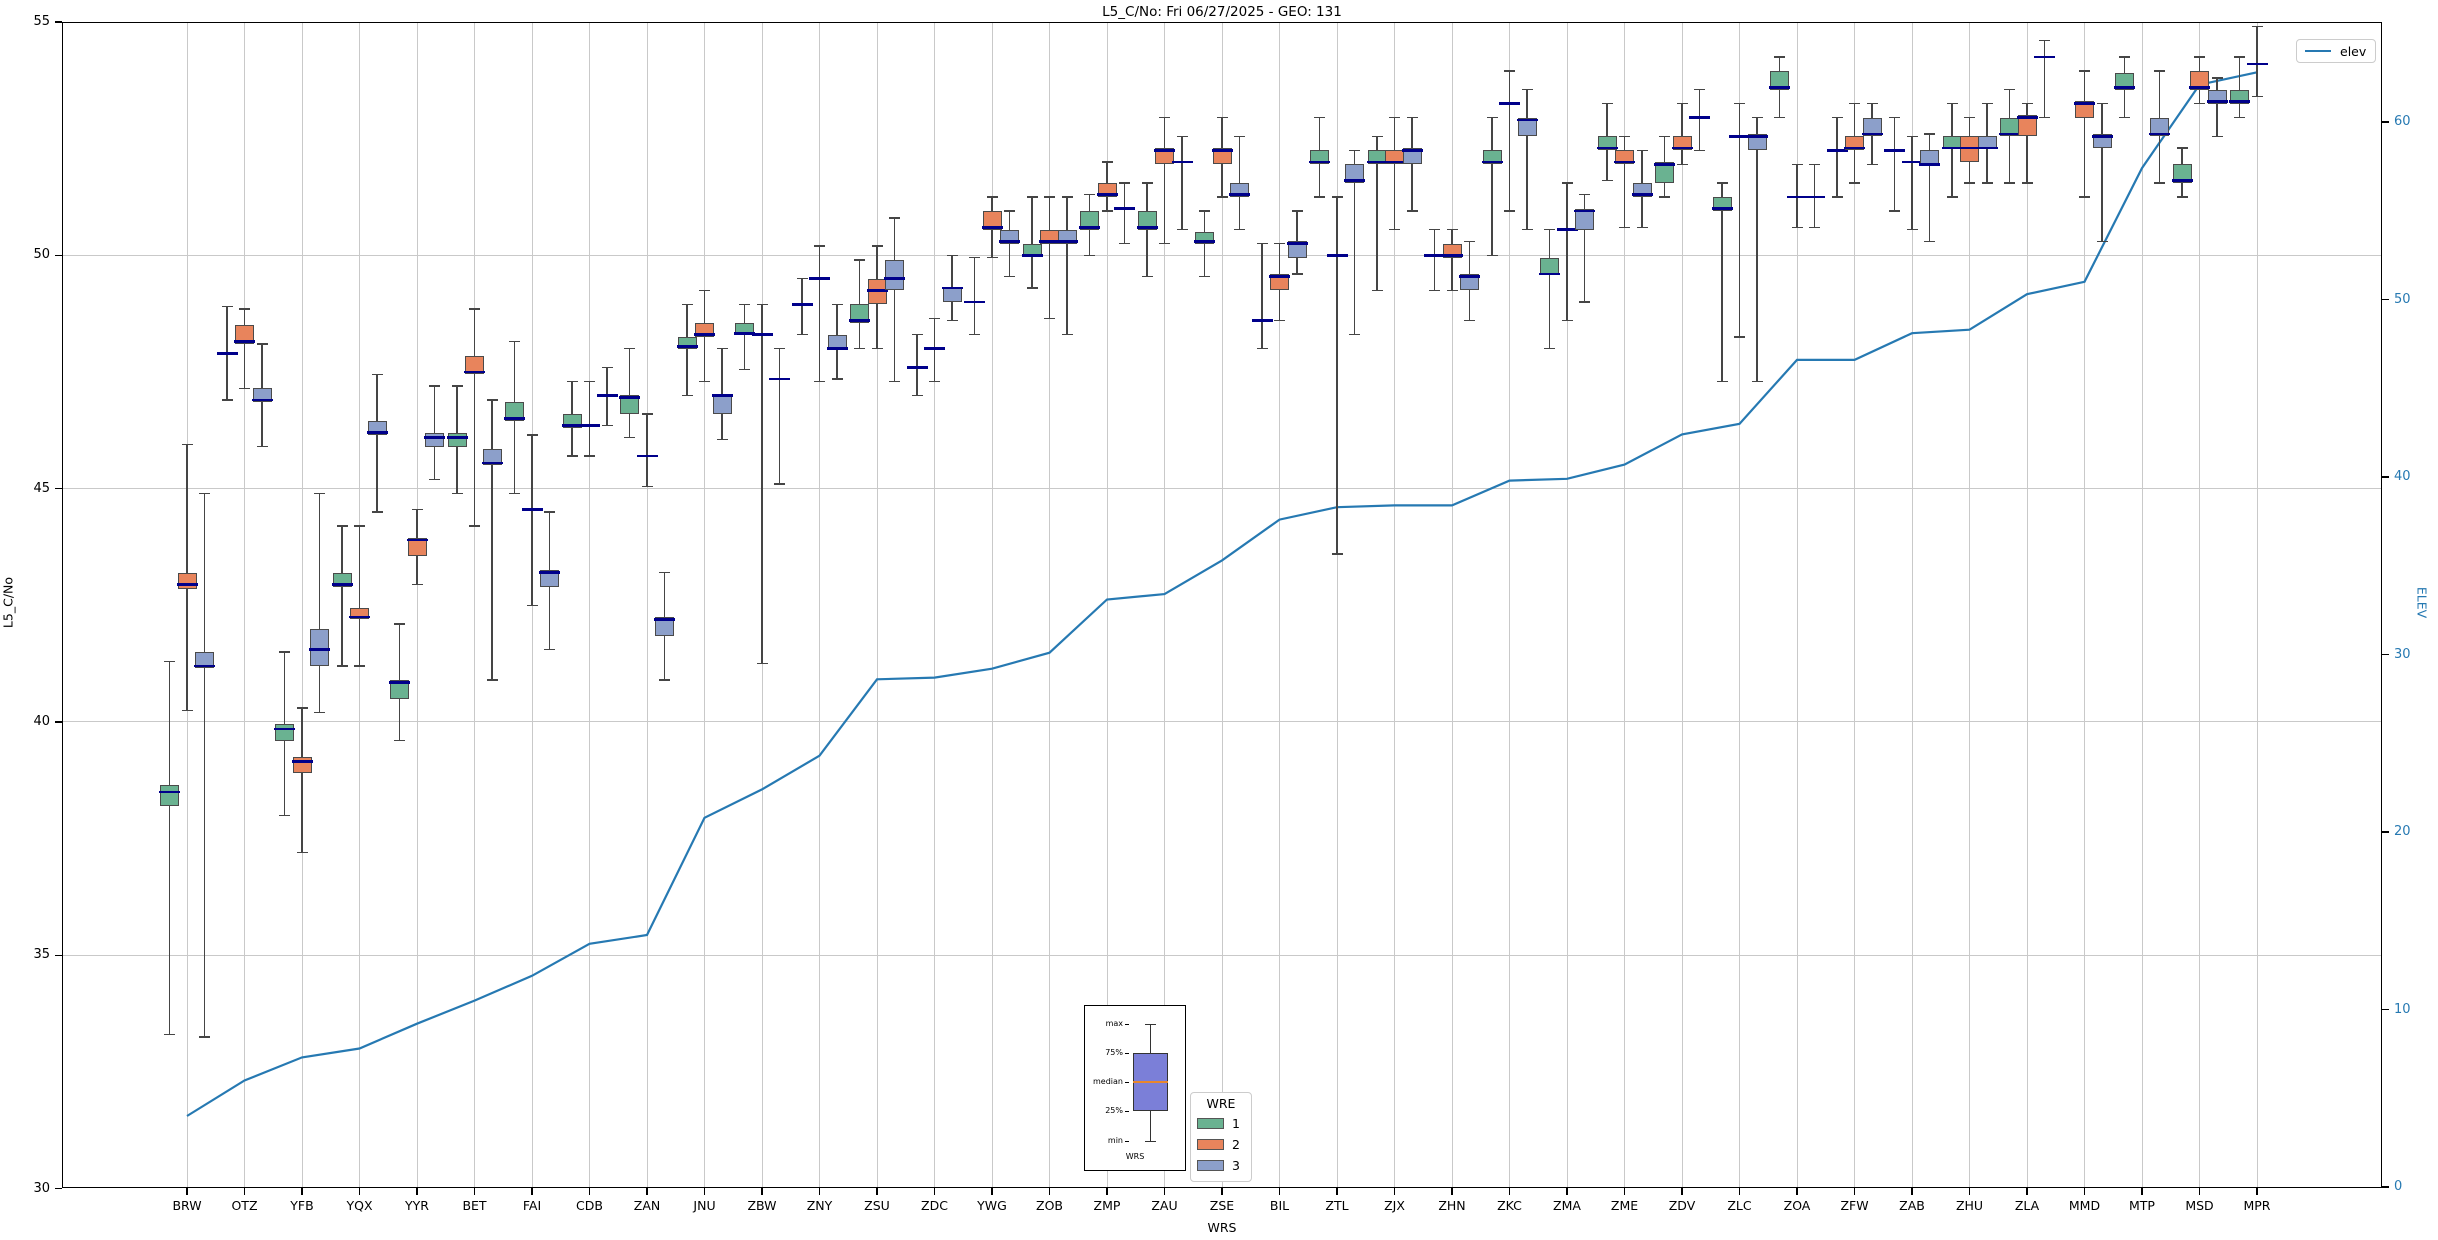  Describe the element at coordinates (2398, 1186) in the screenshot. I see `y2-tick-label: 0` at that location.